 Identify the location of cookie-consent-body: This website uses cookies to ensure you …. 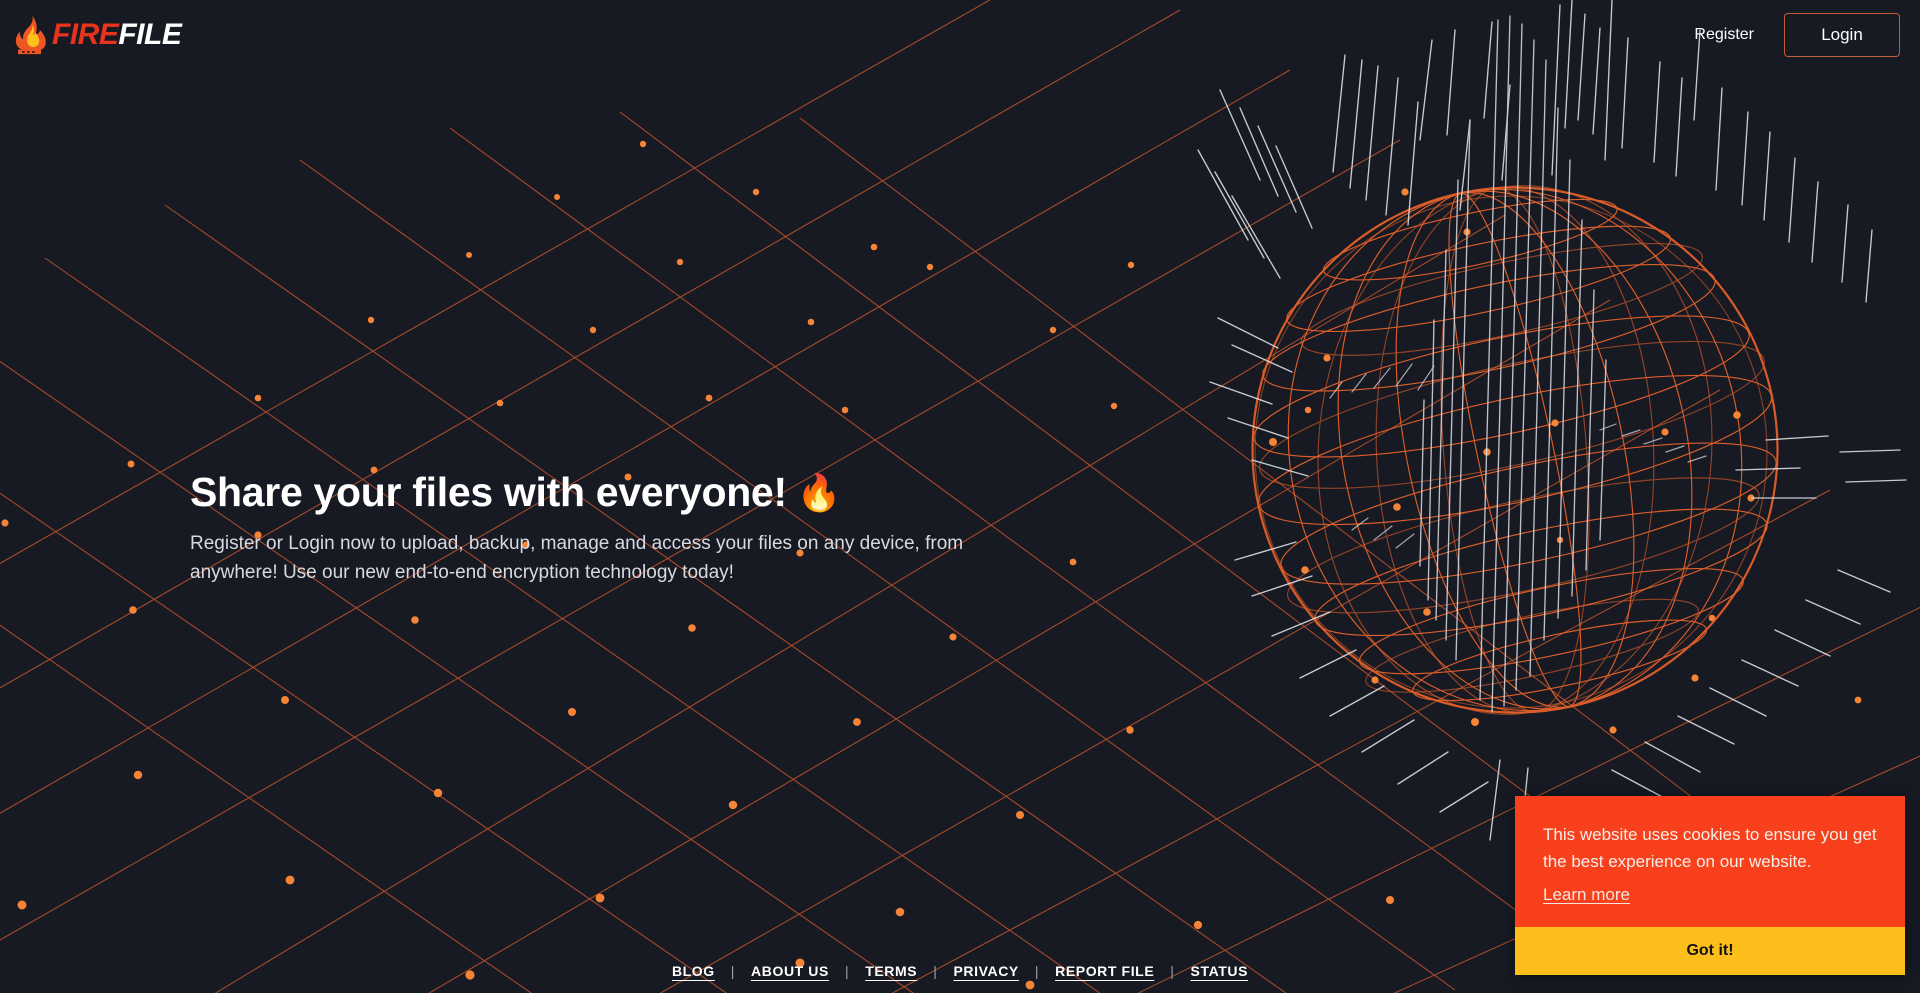
(1710, 861).